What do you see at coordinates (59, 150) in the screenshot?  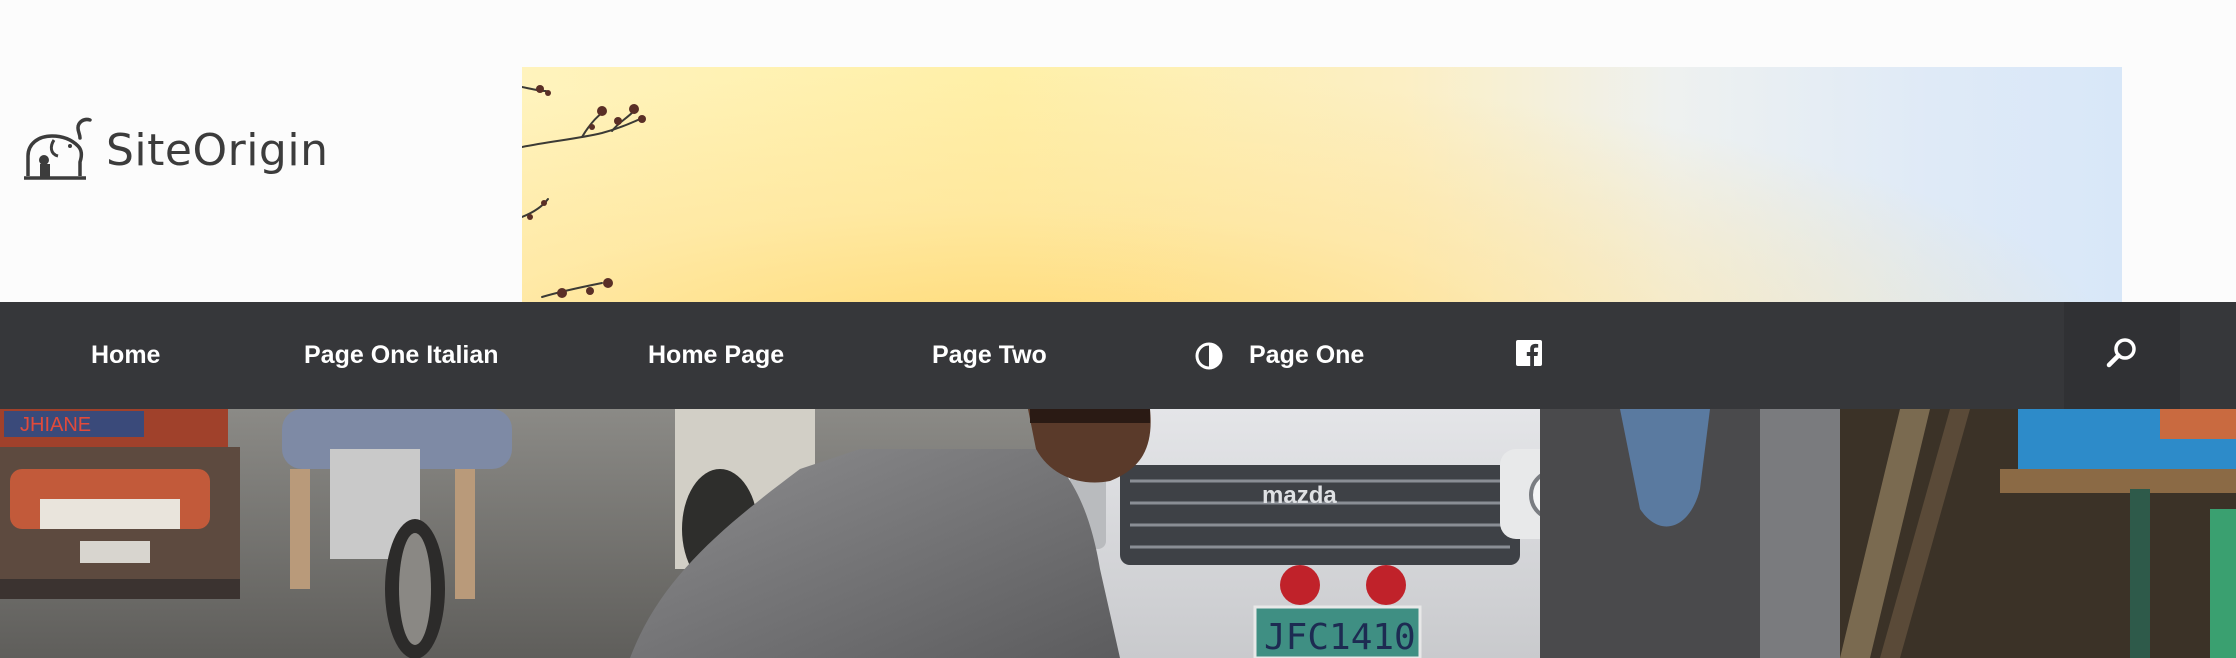 I see `elephant-logo-icon` at bounding box center [59, 150].